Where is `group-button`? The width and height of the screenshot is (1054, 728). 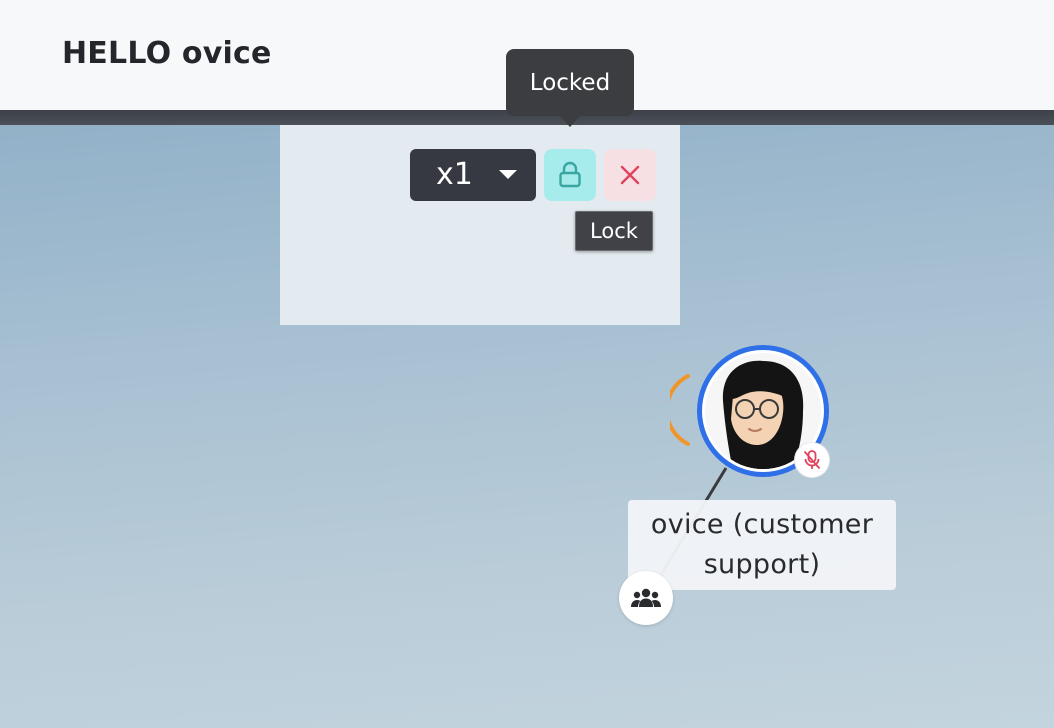
group-button is located at coordinates (646, 598).